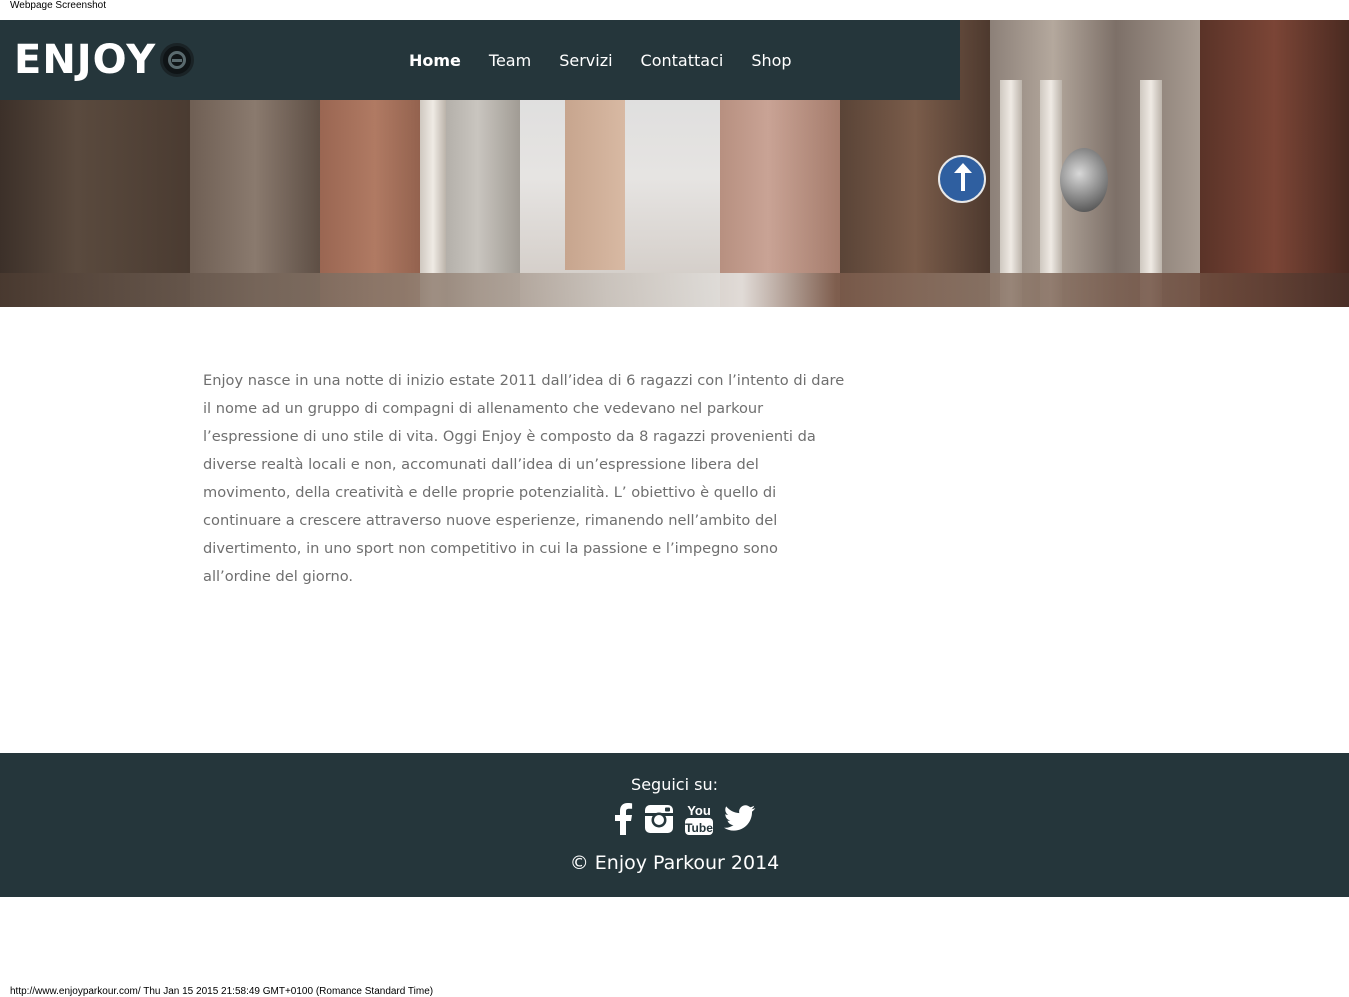 The height and width of the screenshot is (997, 1349). What do you see at coordinates (177, 60) in the screenshot?
I see `enjoy-e-emblem-icon` at bounding box center [177, 60].